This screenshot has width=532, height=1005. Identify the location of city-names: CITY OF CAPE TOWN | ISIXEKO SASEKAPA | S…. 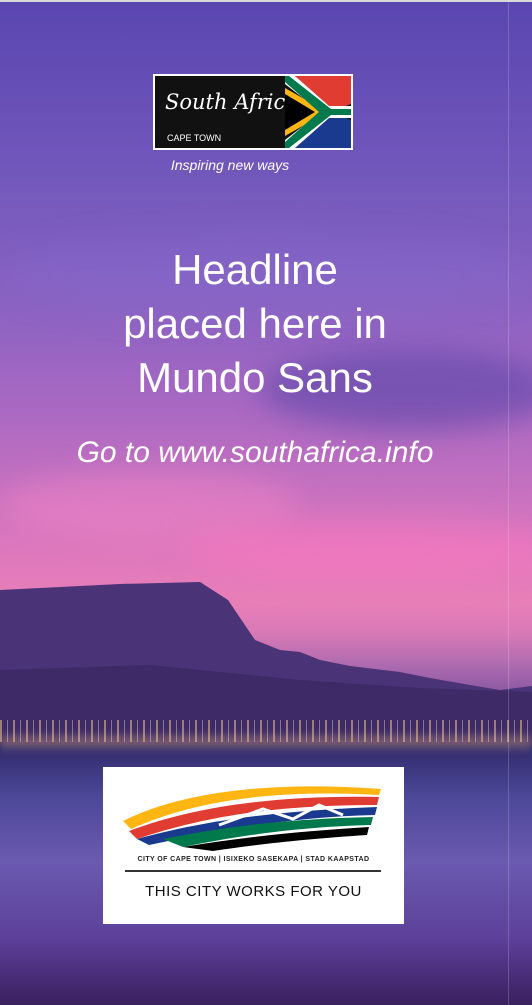
(253, 859).